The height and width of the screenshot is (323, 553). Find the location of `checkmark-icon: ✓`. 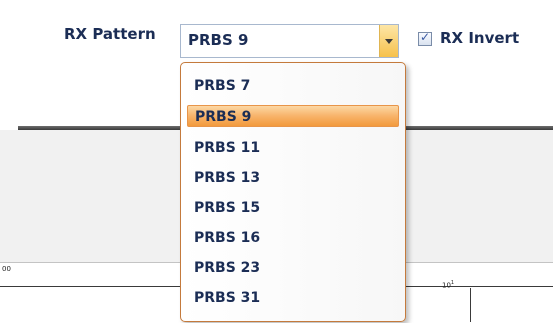

checkmark-icon: ✓ is located at coordinates (425, 37).